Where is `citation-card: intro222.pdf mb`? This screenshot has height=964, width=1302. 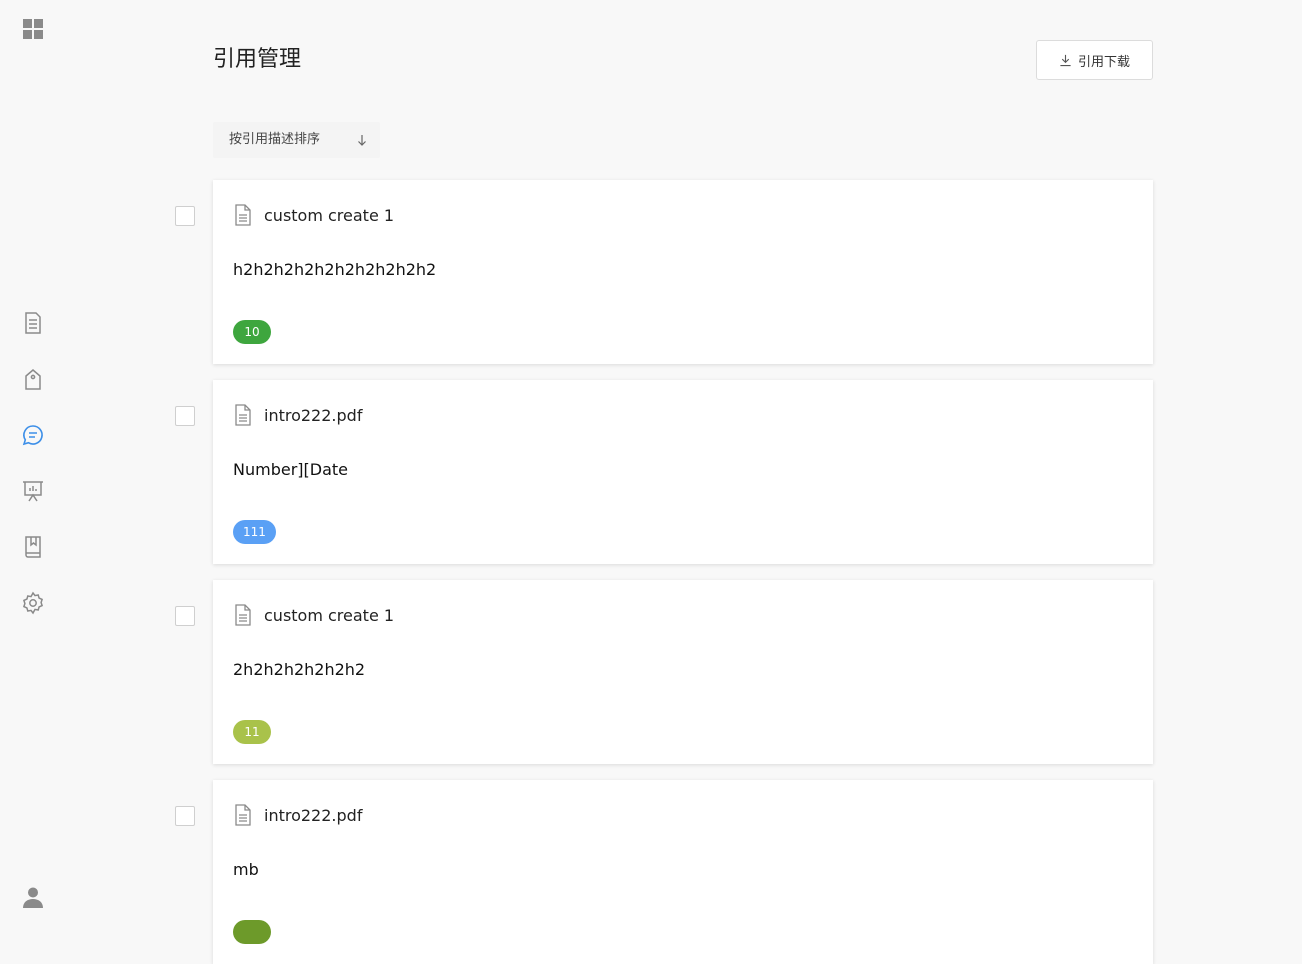 citation-card: intro222.pdf mb is located at coordinates (683, 872).